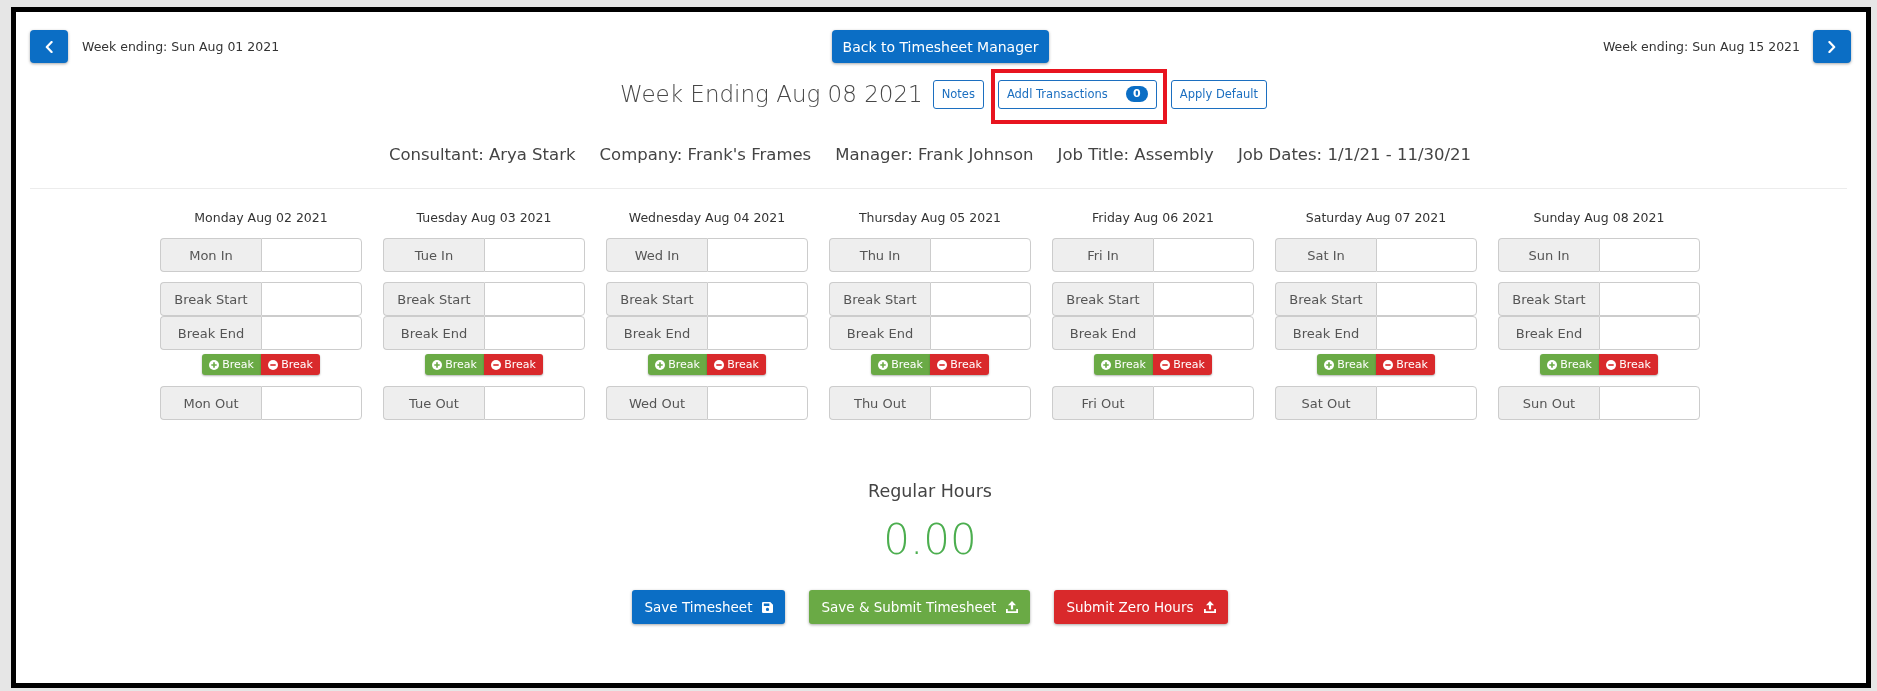 Image resolution: width=1877 pixels, height=691 pixels. I want to click on field-label: Tue In, so click(433, 255).